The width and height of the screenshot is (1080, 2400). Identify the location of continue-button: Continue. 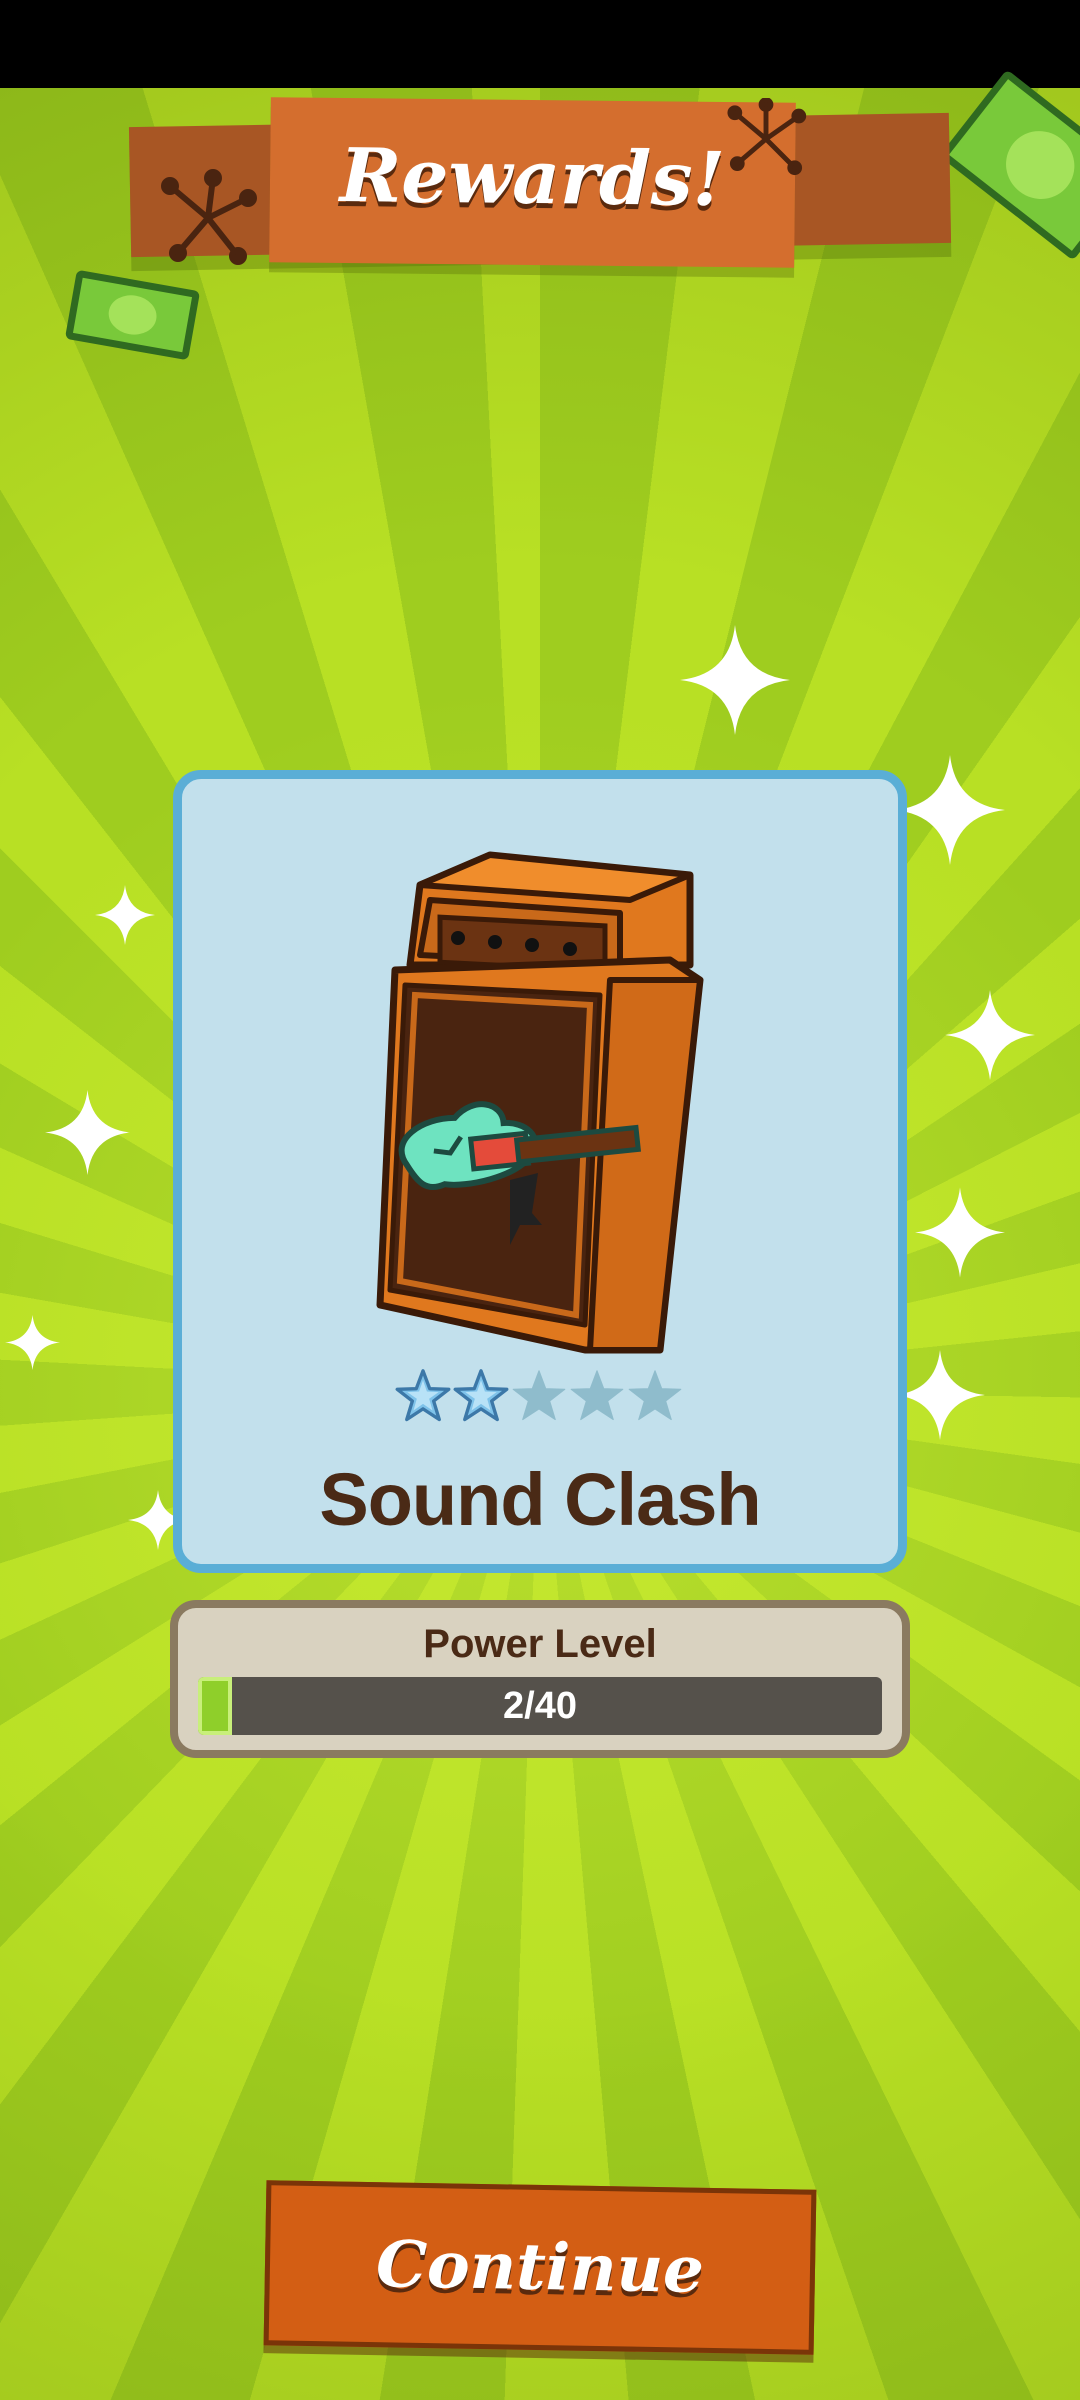
(540, 2267).